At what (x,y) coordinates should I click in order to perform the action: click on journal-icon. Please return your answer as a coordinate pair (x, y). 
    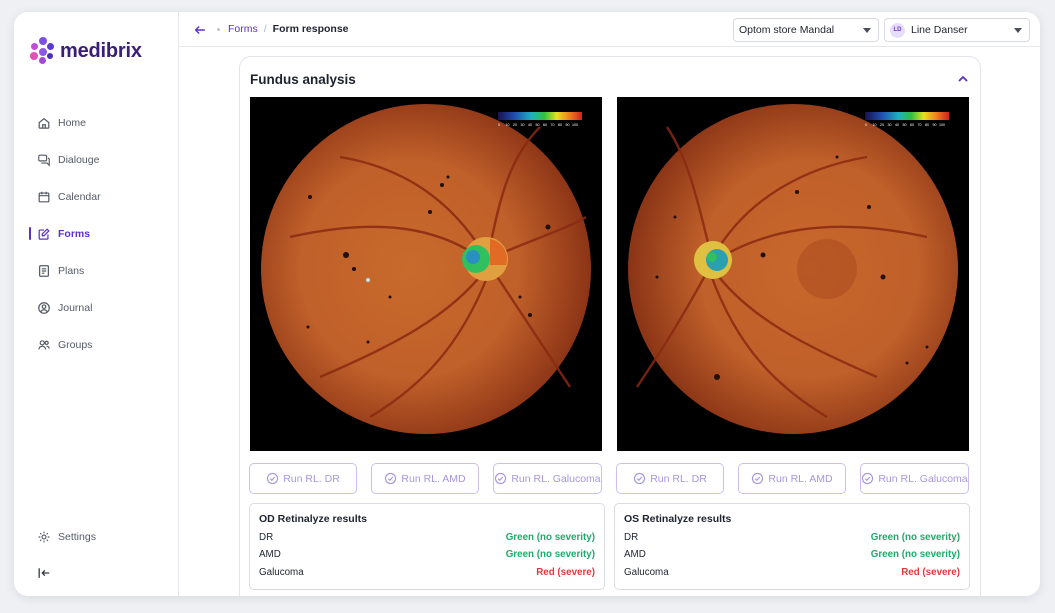
    Looking at the image, I should click on (44, 307).